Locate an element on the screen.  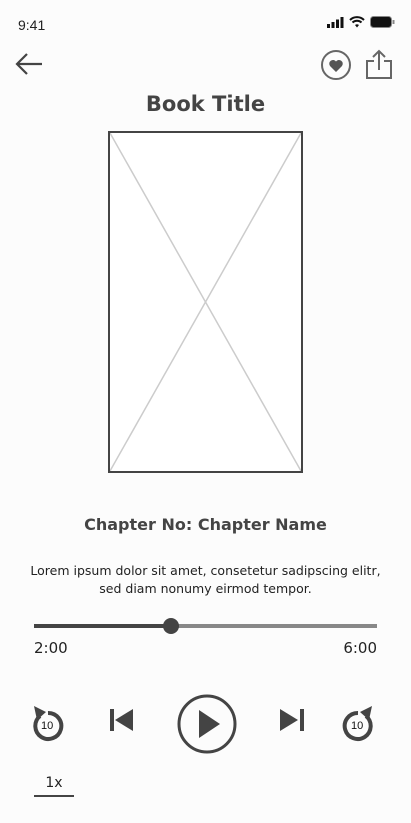
share-button is located at coordinates (379, 64).